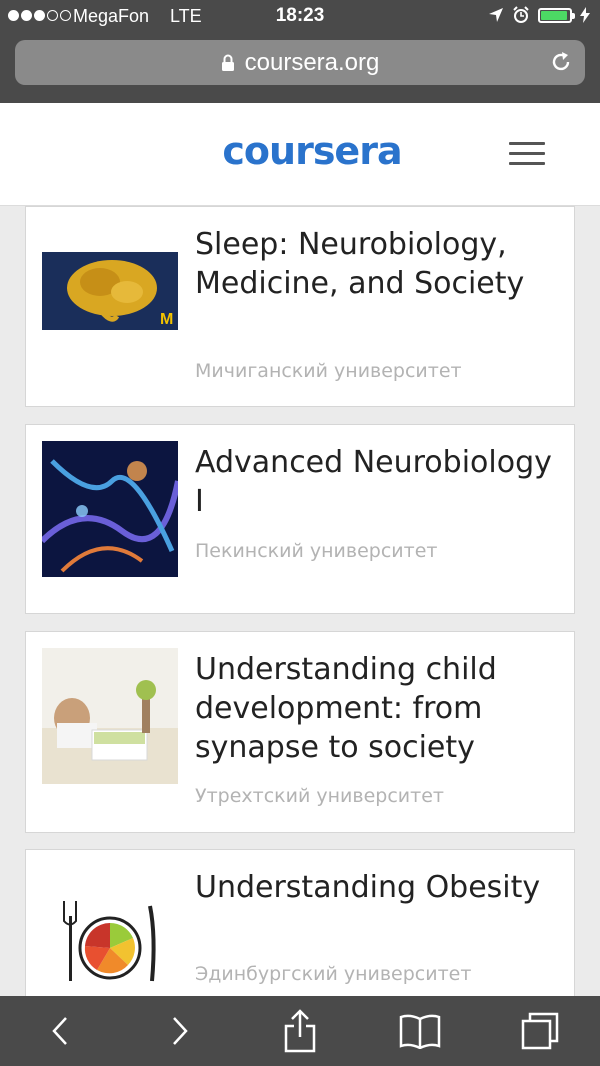  Describe the element at coordinates (378, 887) in the screenshot. I see `course-title: Understanding Obesity` at that location.